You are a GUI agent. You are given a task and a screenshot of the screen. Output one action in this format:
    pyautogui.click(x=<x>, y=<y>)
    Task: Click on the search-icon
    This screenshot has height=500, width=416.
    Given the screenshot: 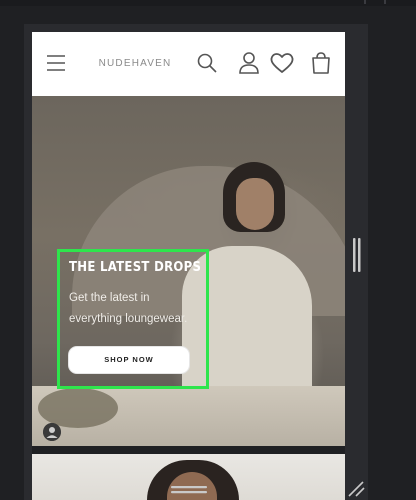 What is the action you would take?
    pyautogui.click(x=207, y=63)
    